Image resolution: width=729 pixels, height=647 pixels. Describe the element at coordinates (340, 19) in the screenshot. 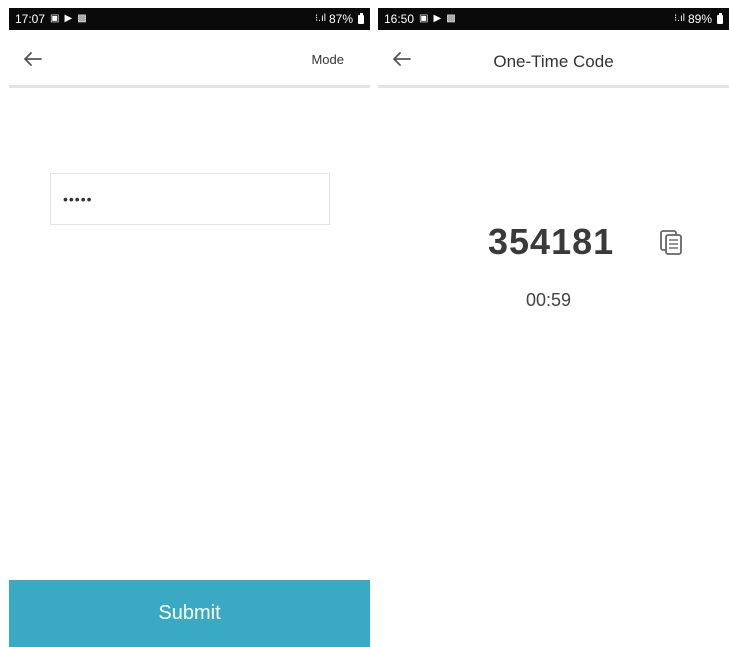

I see `status-battery-level: 87%` at that location.